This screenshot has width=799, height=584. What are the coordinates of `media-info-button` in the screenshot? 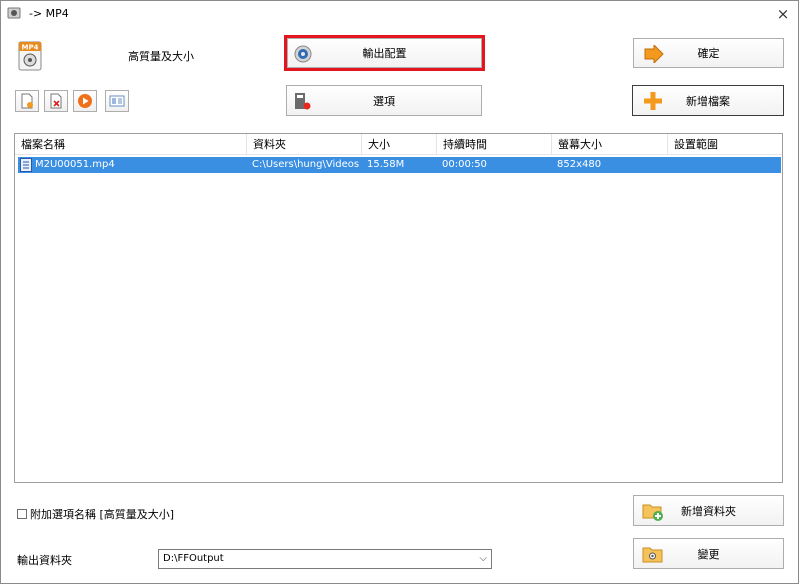 It's located at (117, 101).